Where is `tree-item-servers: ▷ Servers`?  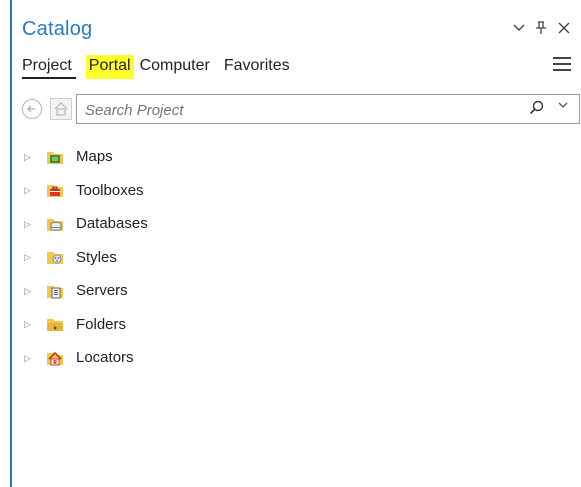
tree-item-servers: ▷ Servers is located at coordinates (86, 291).